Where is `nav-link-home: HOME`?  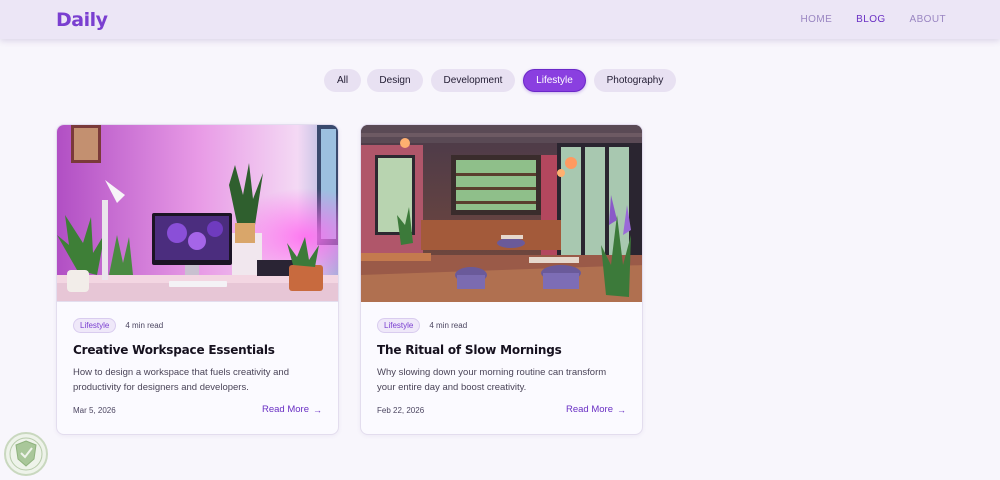
nav-link-home: HOME is located at coordinates (817, 19).